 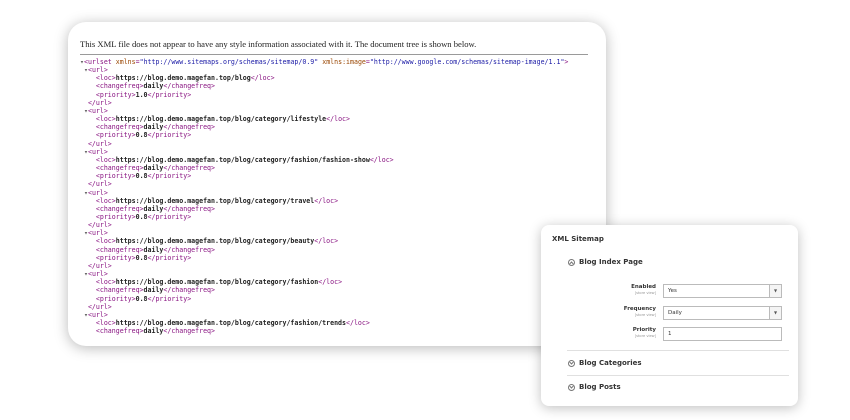 I want to click on enabled-field: Enabled [store view] Yes ▼, so click(x=692, y=291).